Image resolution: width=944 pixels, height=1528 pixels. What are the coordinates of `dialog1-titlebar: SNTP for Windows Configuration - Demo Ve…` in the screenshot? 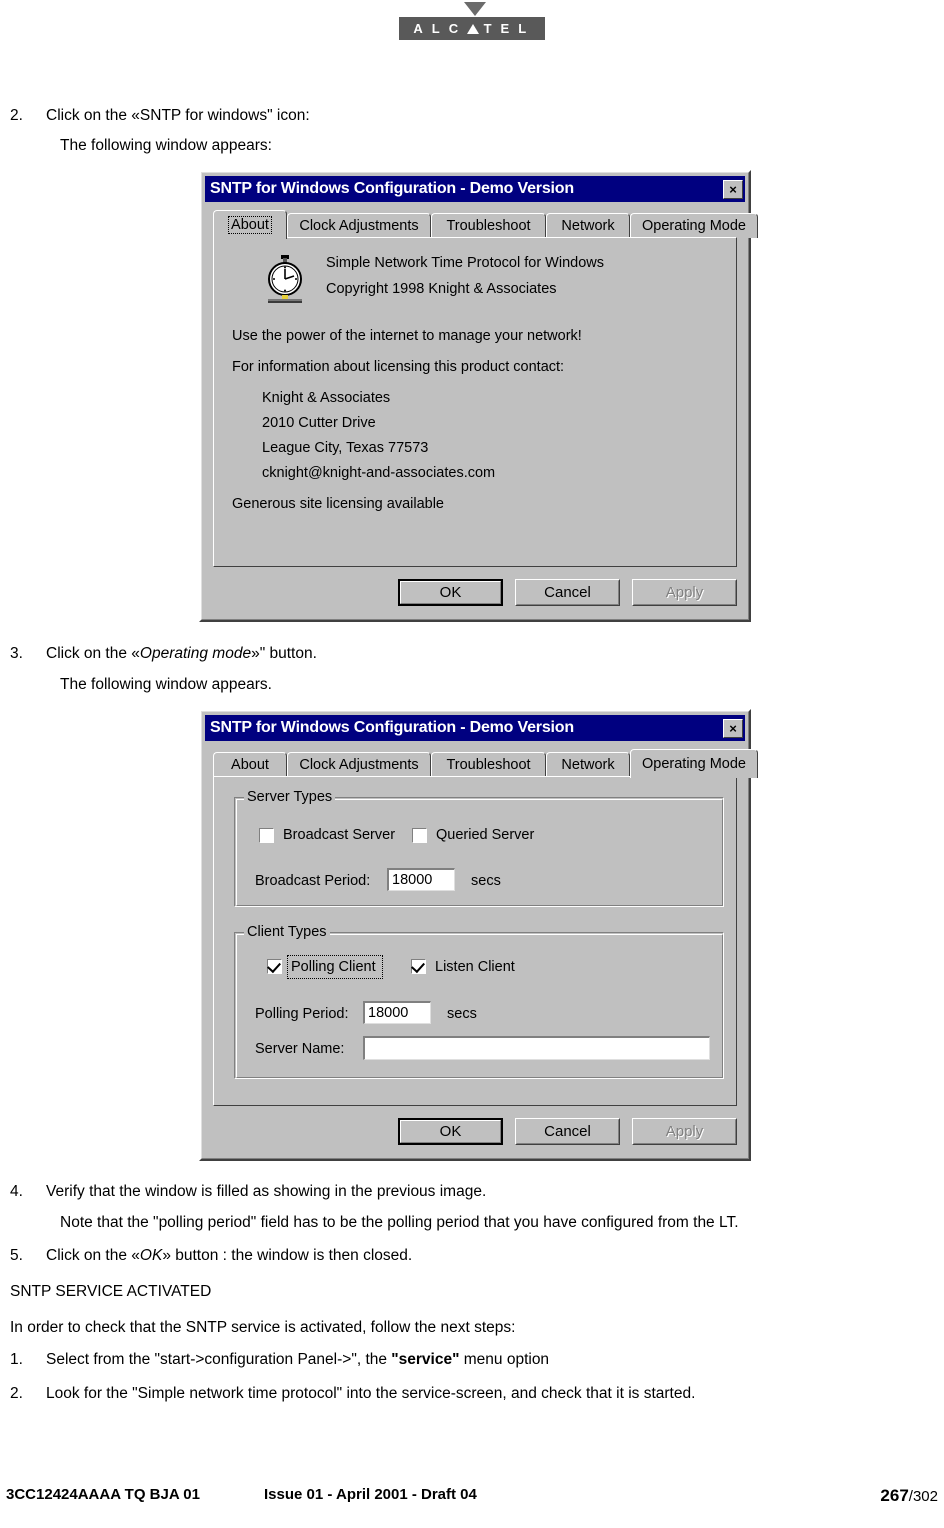 It's located at (475, 189).